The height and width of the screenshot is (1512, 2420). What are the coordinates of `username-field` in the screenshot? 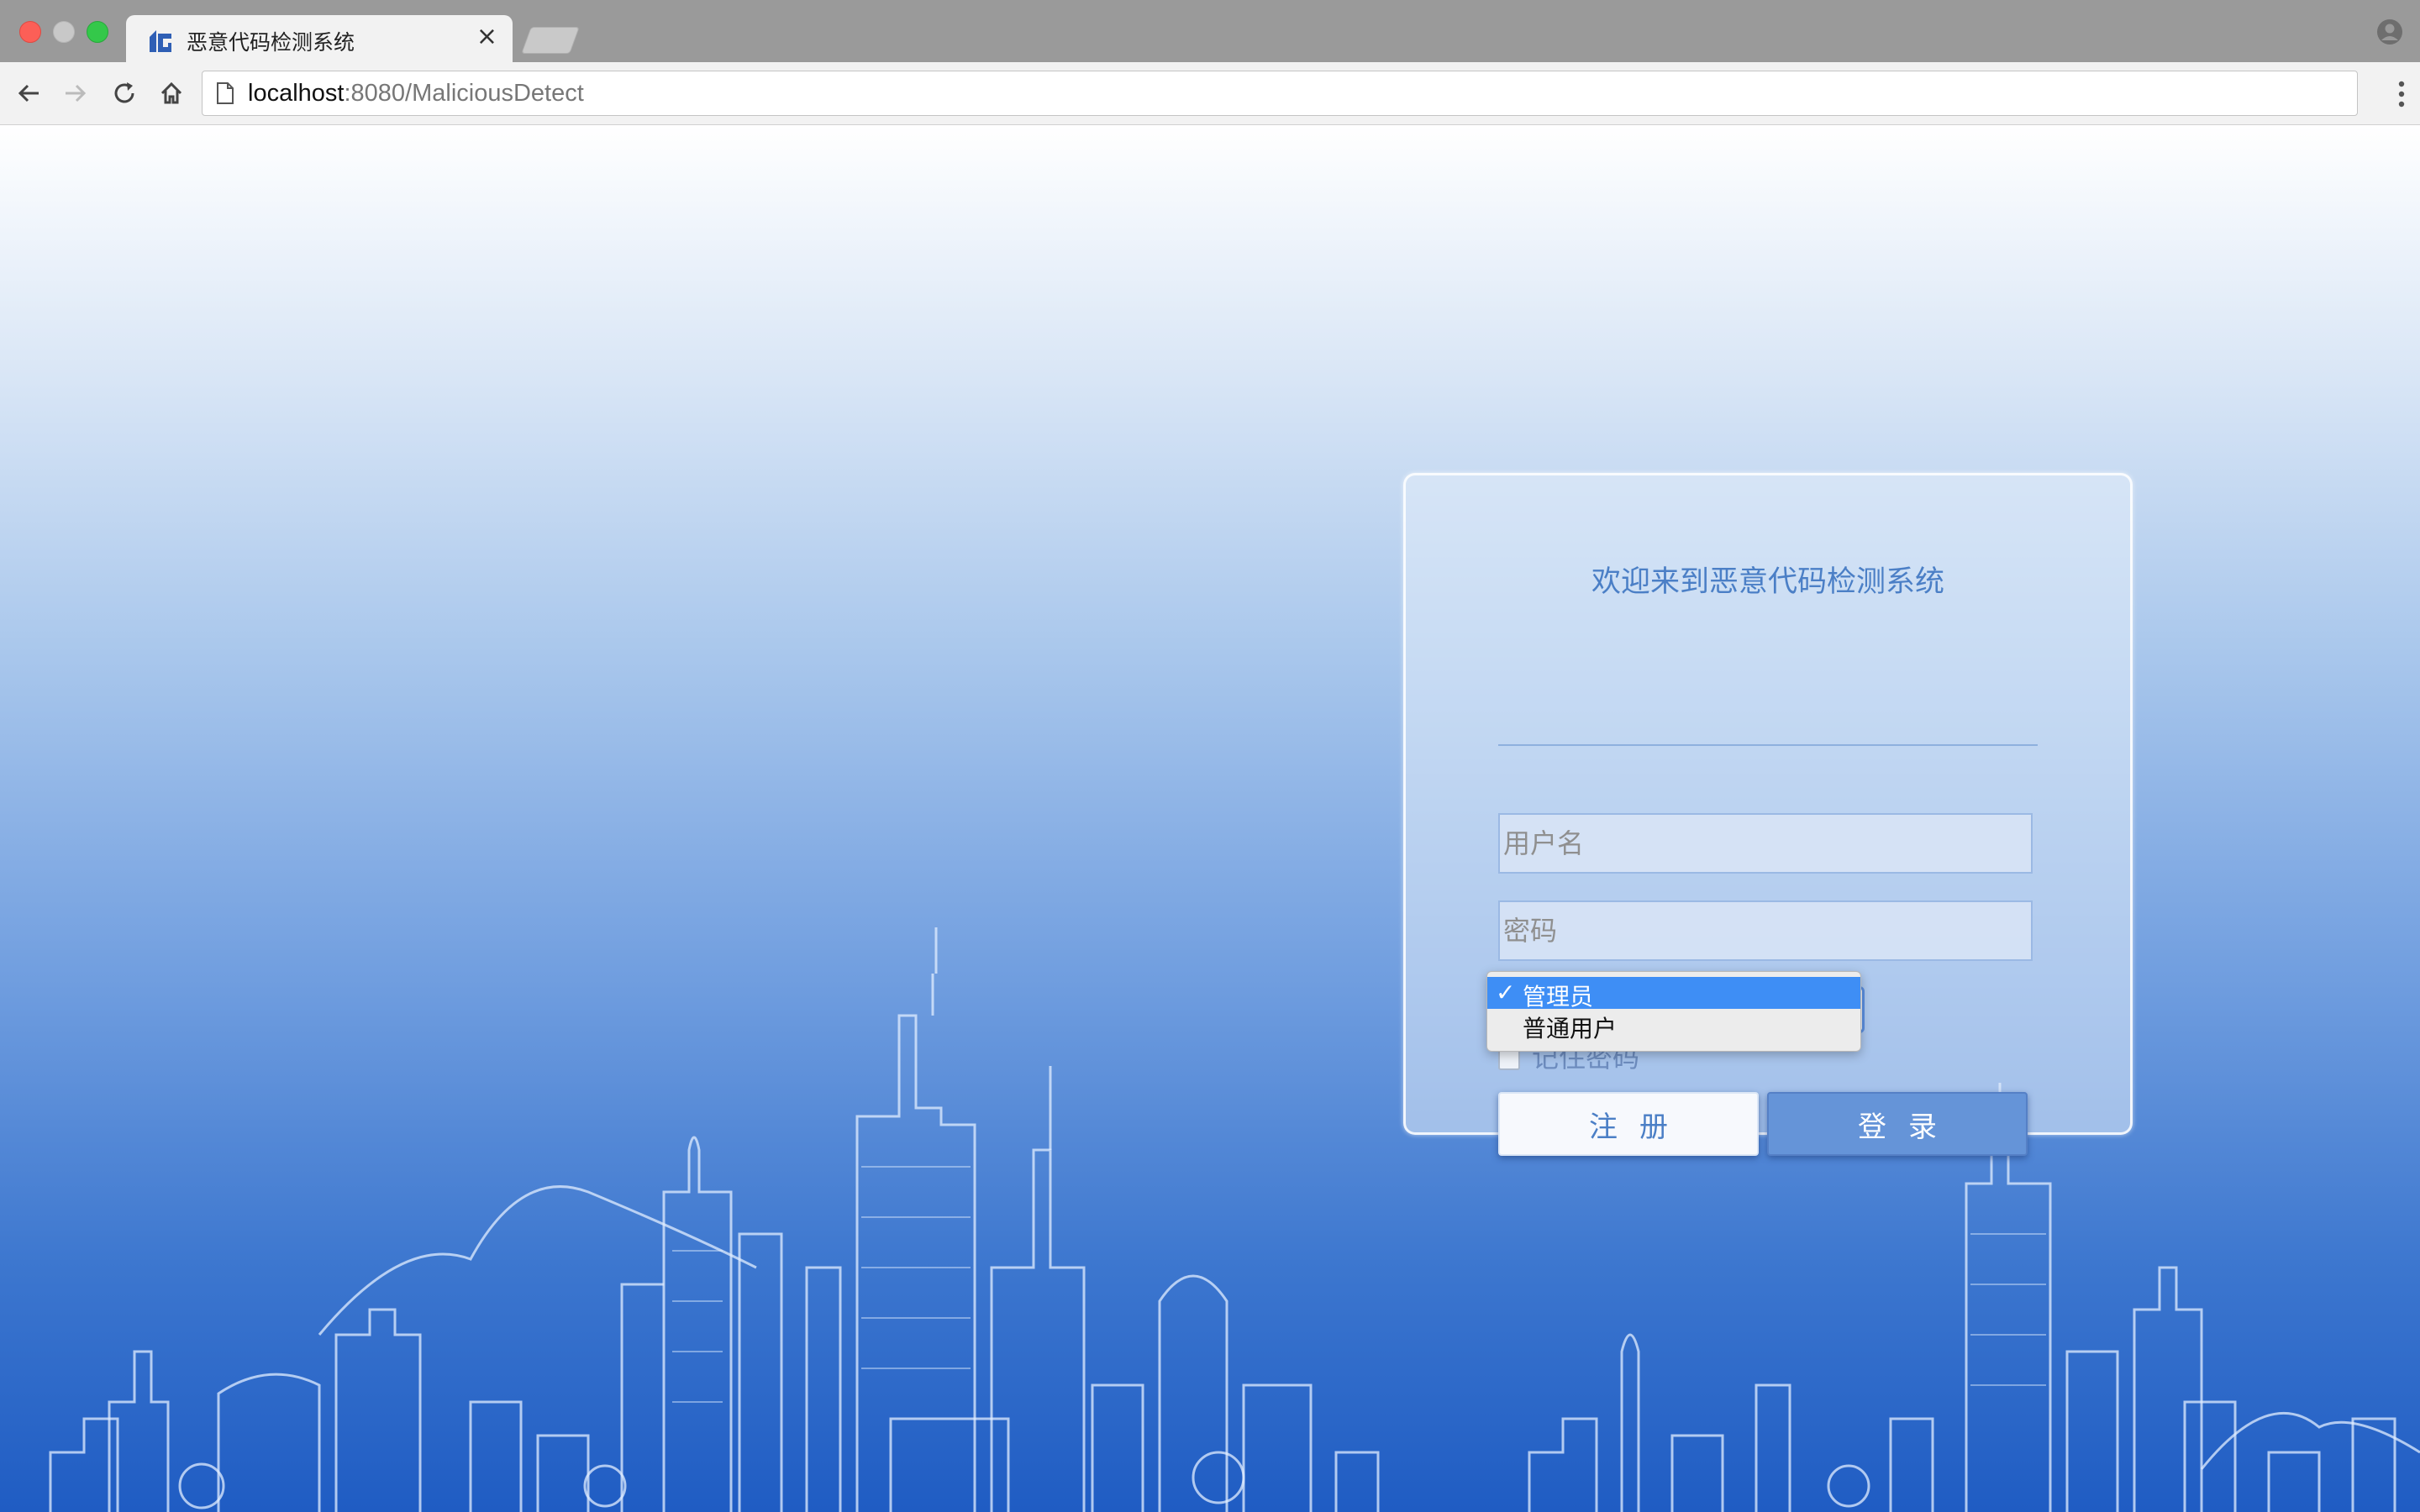 It's located at (1765, 843).